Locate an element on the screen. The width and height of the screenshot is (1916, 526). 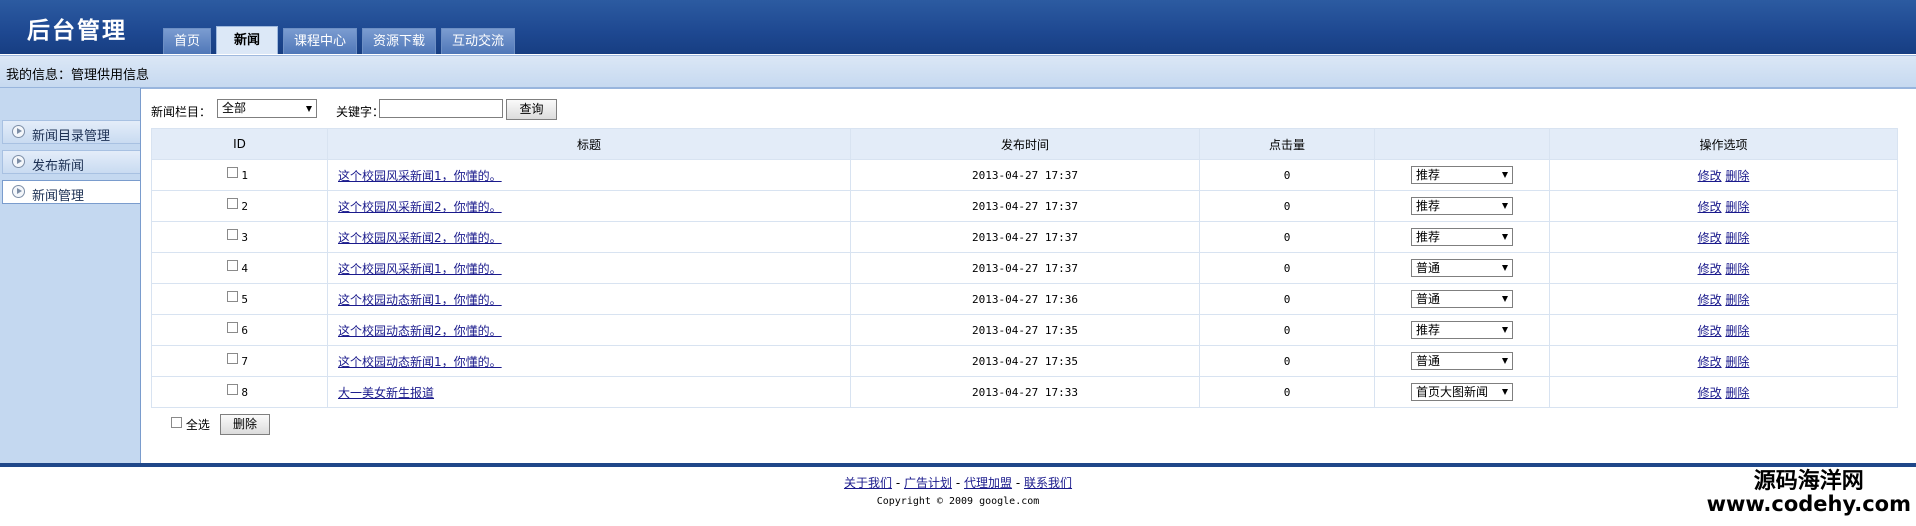
tab-downloads: 资源下载 is located at coordinates (399, 41).